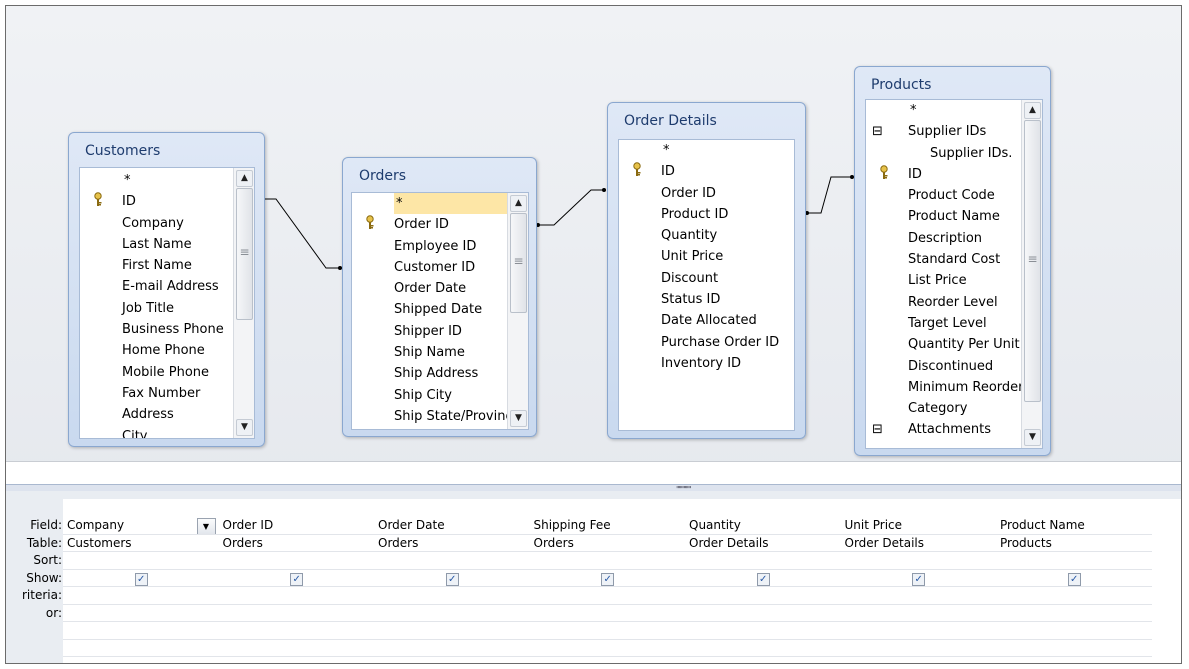 This screenshot has width=1189, height=669. What do you see at coordinates (141, 526) in the screenshot?
I see `field-cell: Company ▼` at bounding box center [141, 526].